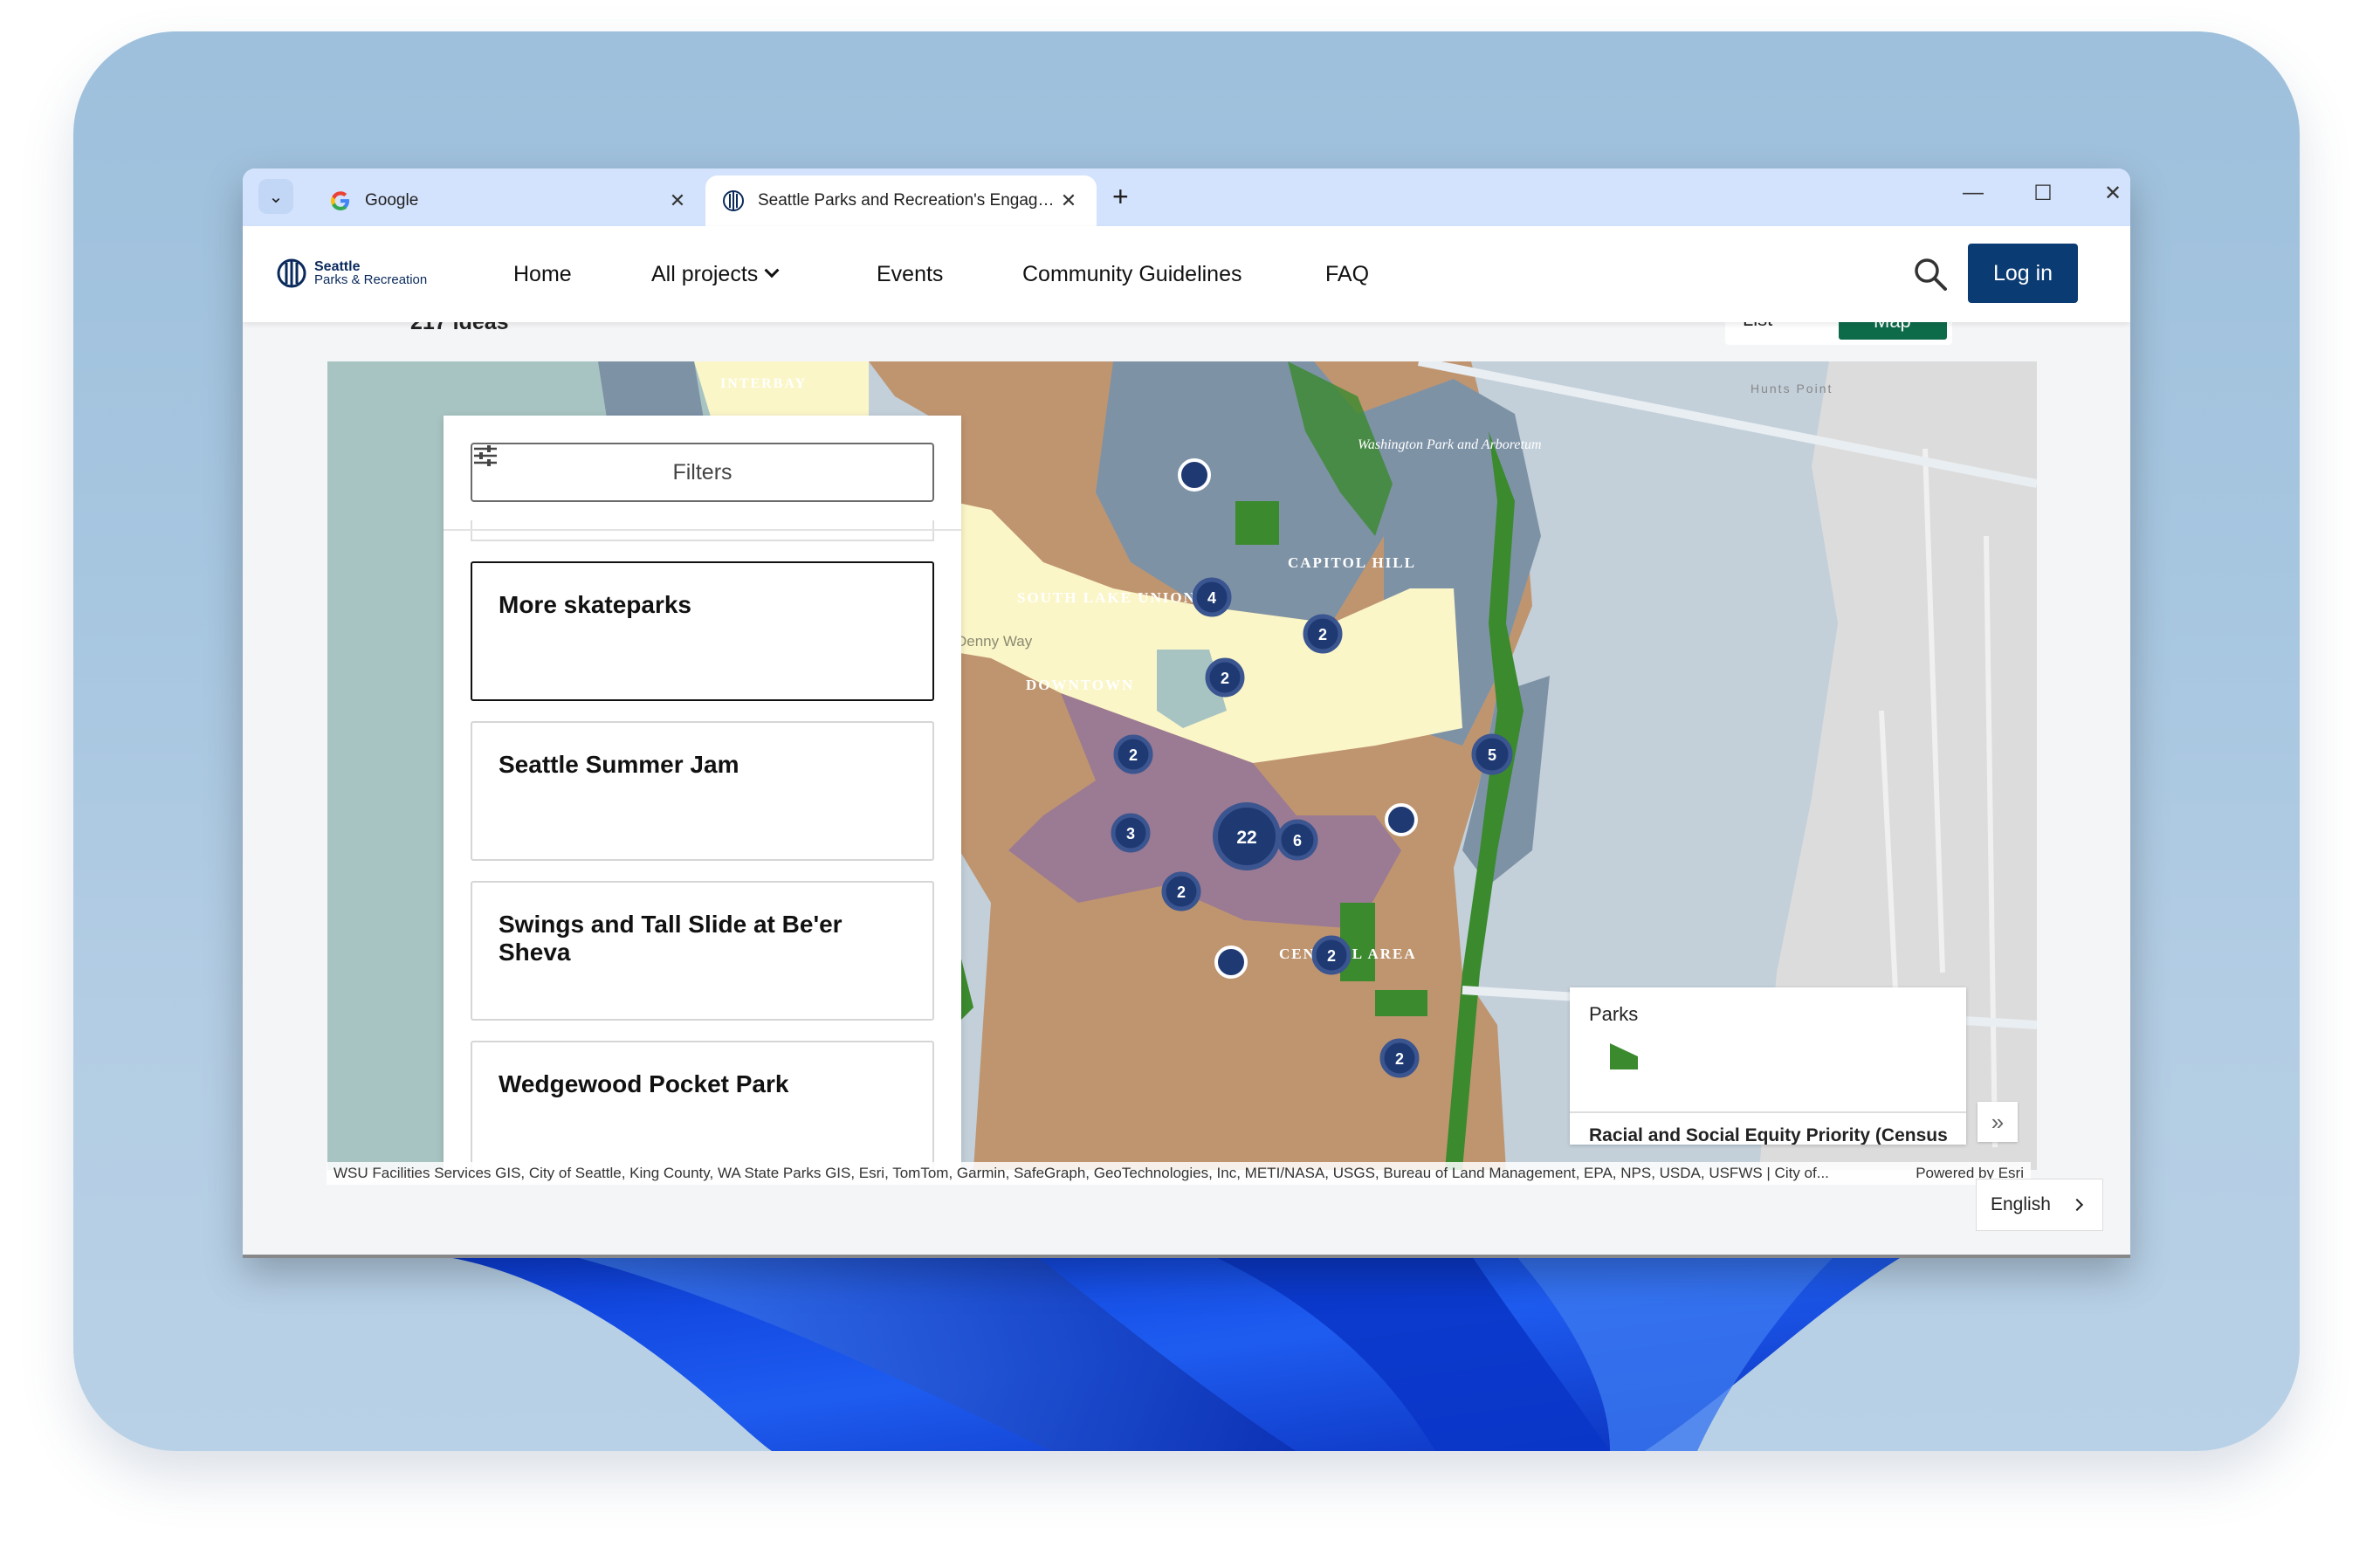 Image resolution: width=2373 pixels, height=1568 pixels. I want to click on map-label-denny-way: Denny Way, so click(994, 641).